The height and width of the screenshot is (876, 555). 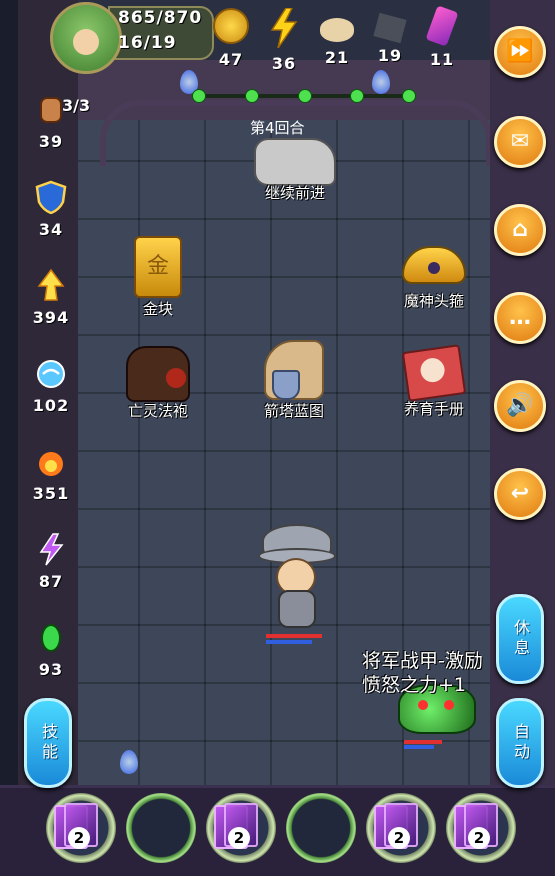 I want to click on sound-button: 🔊, so click(x=520, y=406).